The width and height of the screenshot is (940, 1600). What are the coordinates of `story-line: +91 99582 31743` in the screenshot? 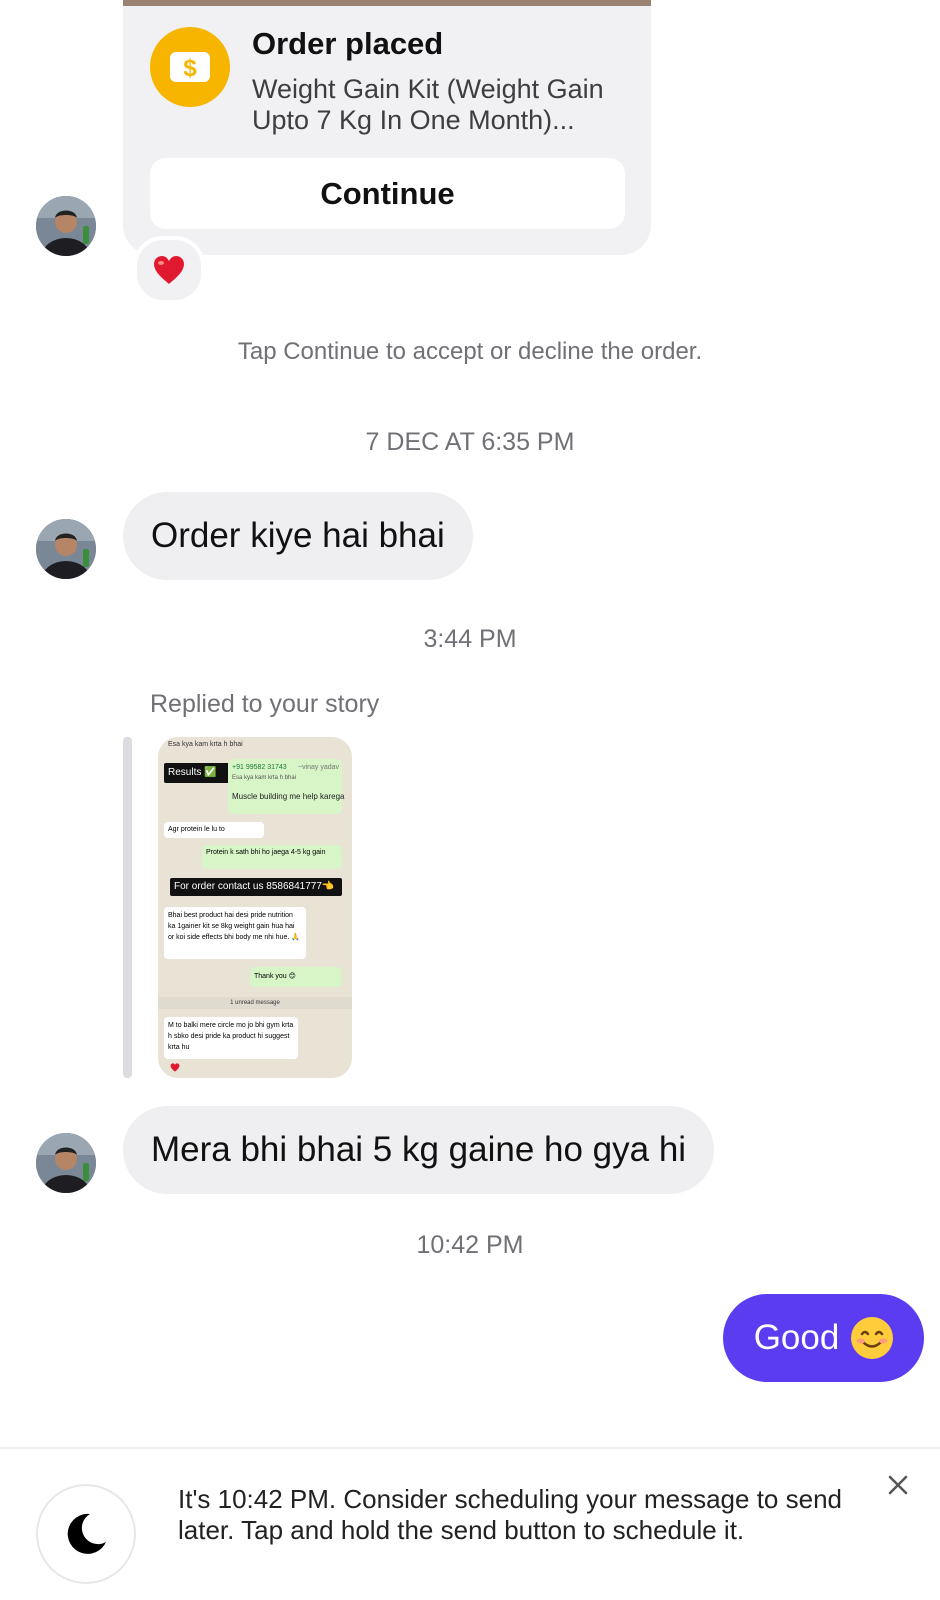 It's located at (259, 767).